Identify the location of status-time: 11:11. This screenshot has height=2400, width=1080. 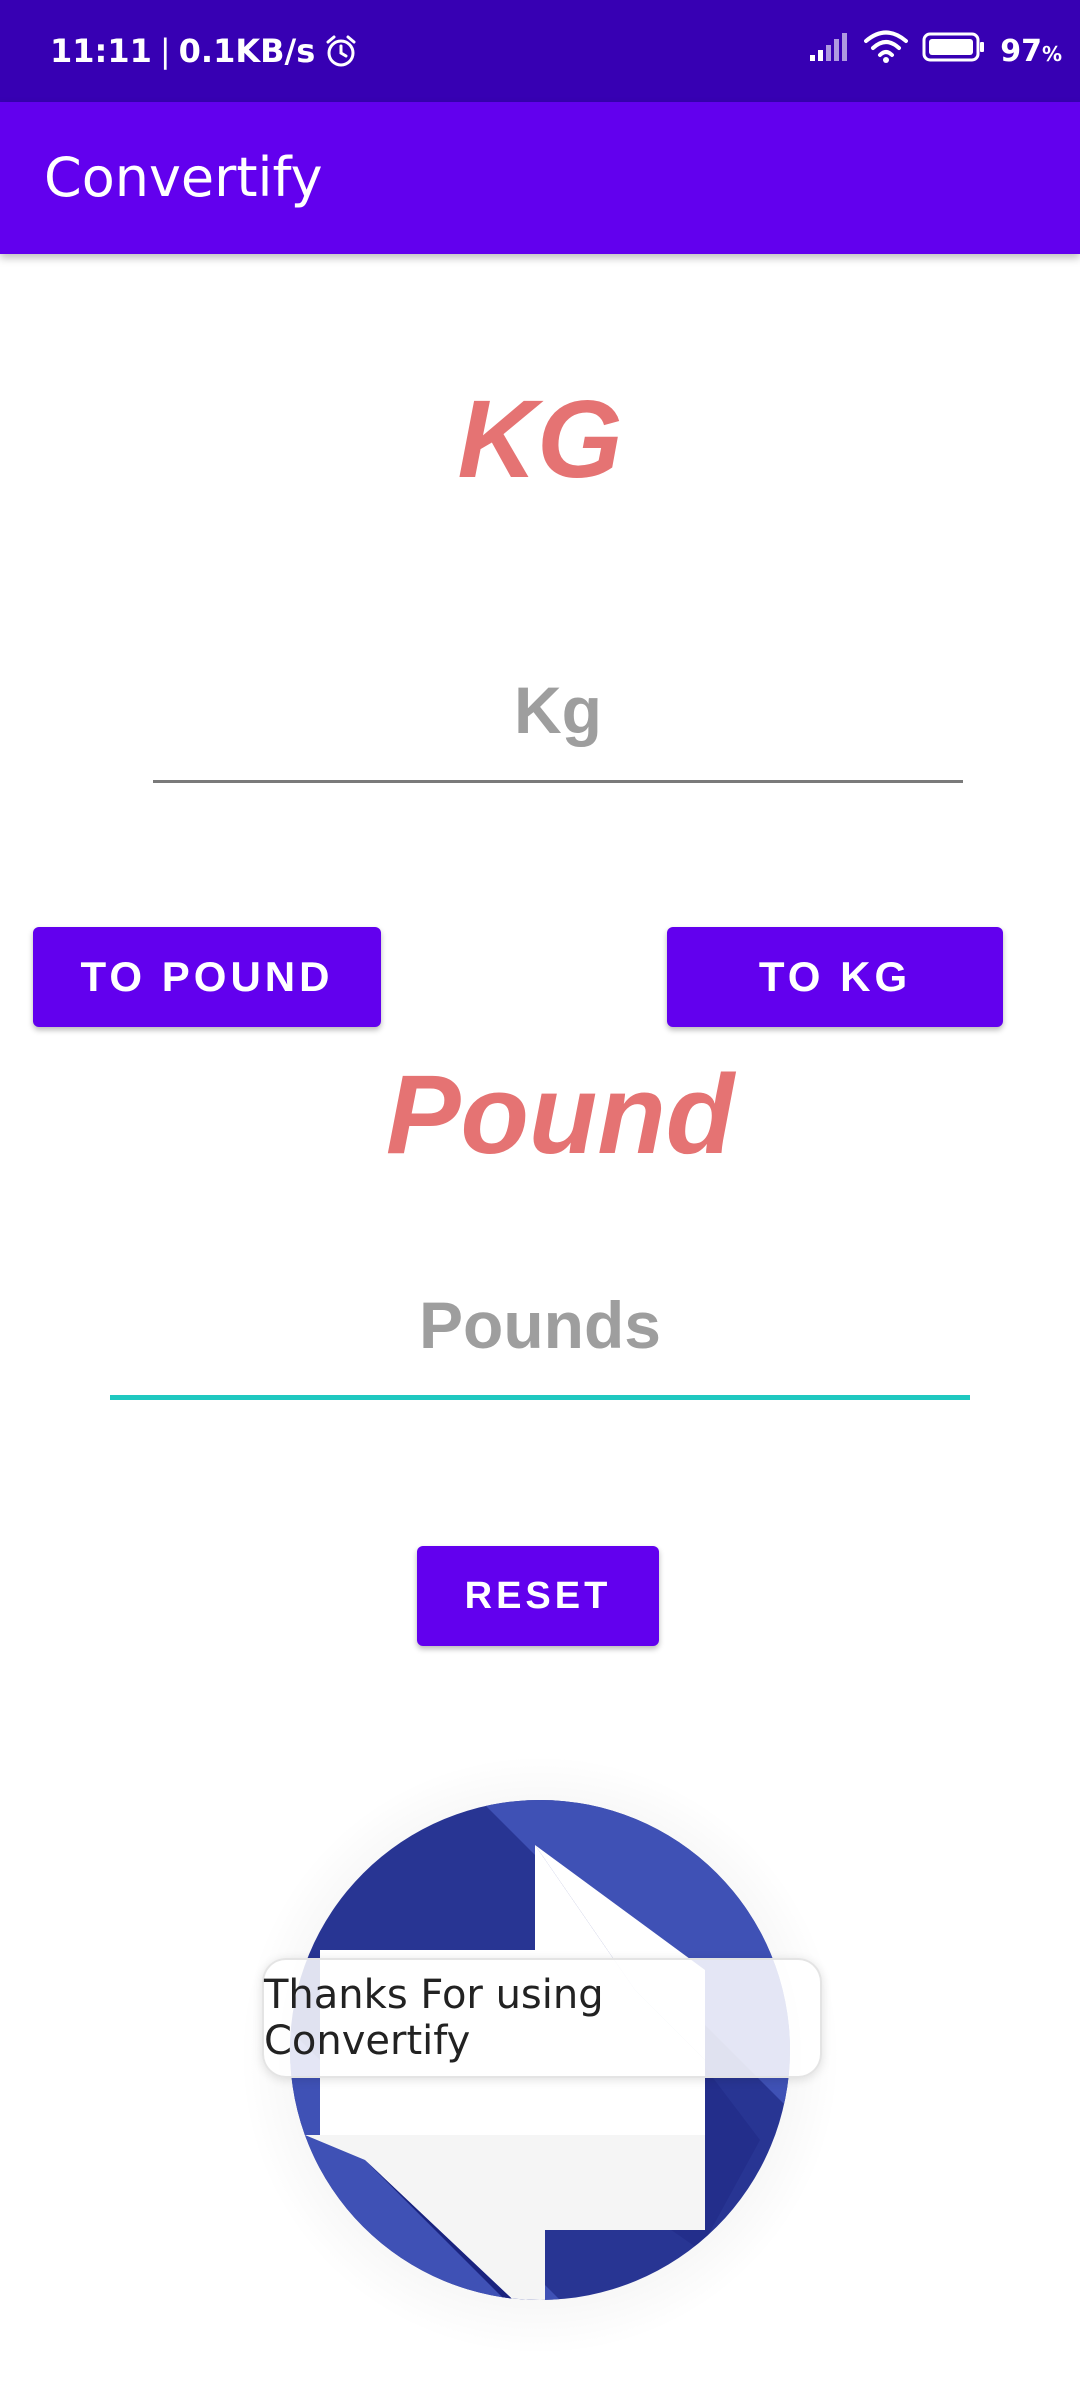
(101, 51).